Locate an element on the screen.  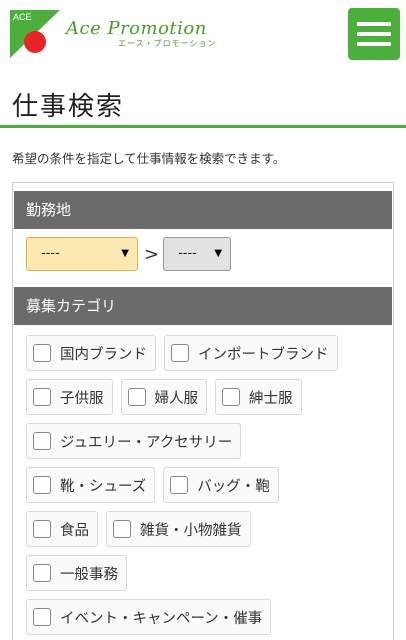
brand-name: Ace Promotion is located at coordinates (136, 28).